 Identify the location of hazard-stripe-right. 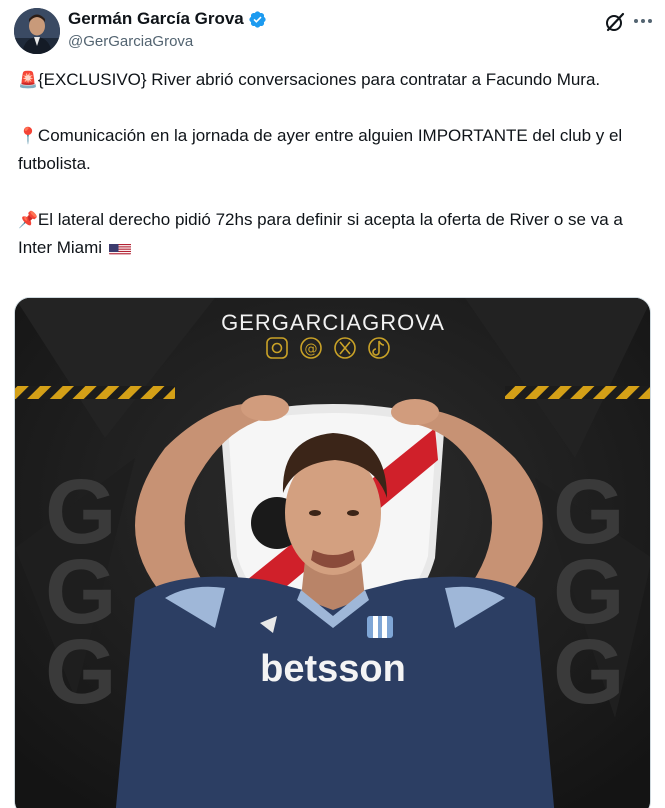
(577, 392).